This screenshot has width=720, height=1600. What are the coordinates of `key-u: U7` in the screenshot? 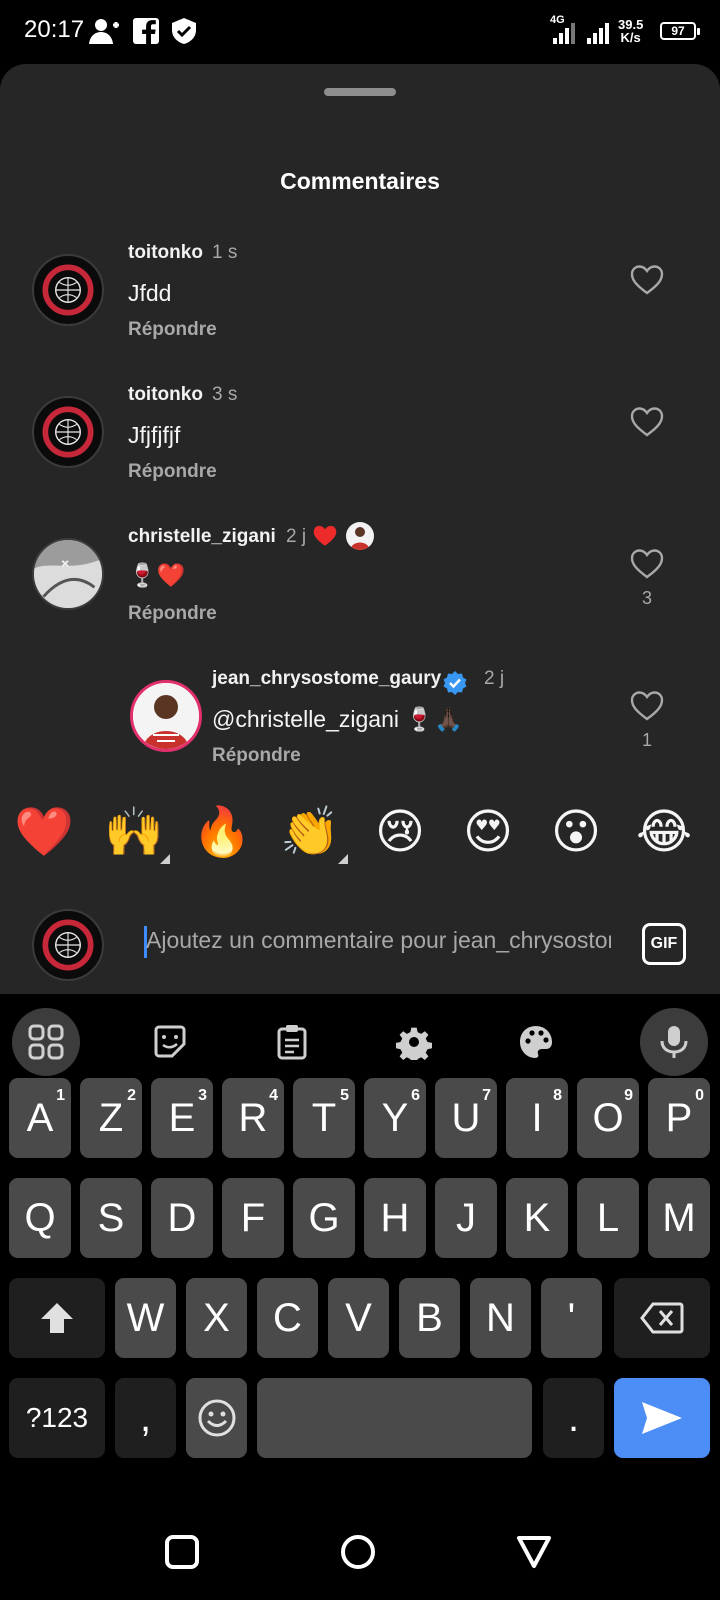 It's located at (466, 1118).